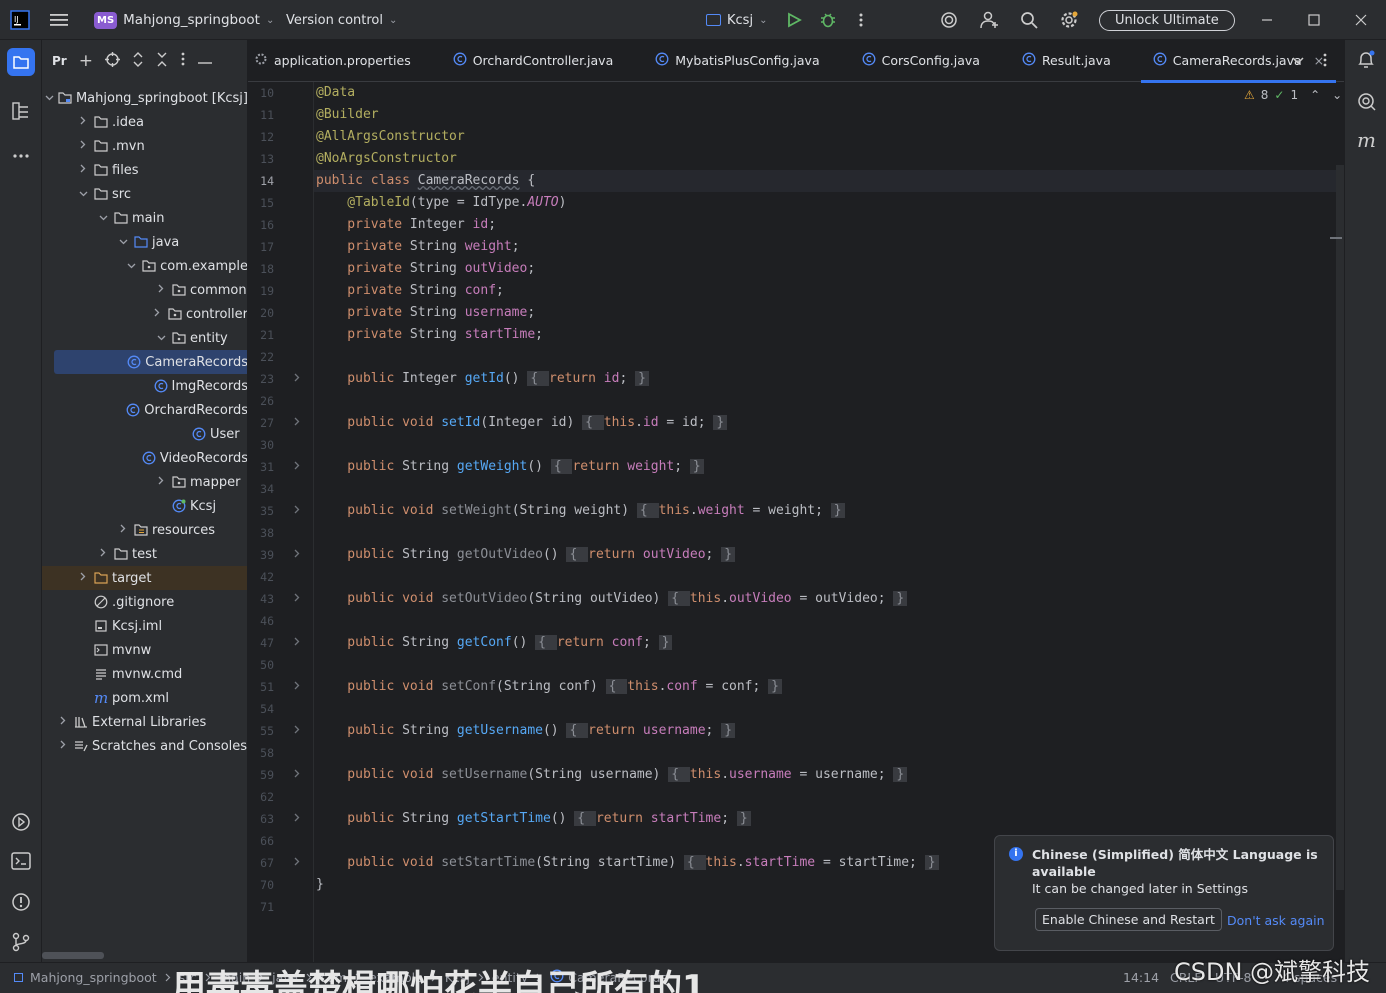 This screenshot has width=1386, height=993. Describe the element at coordinates (73, 955) in the screenshot. I see `horizontal-scrollbar` at that location.